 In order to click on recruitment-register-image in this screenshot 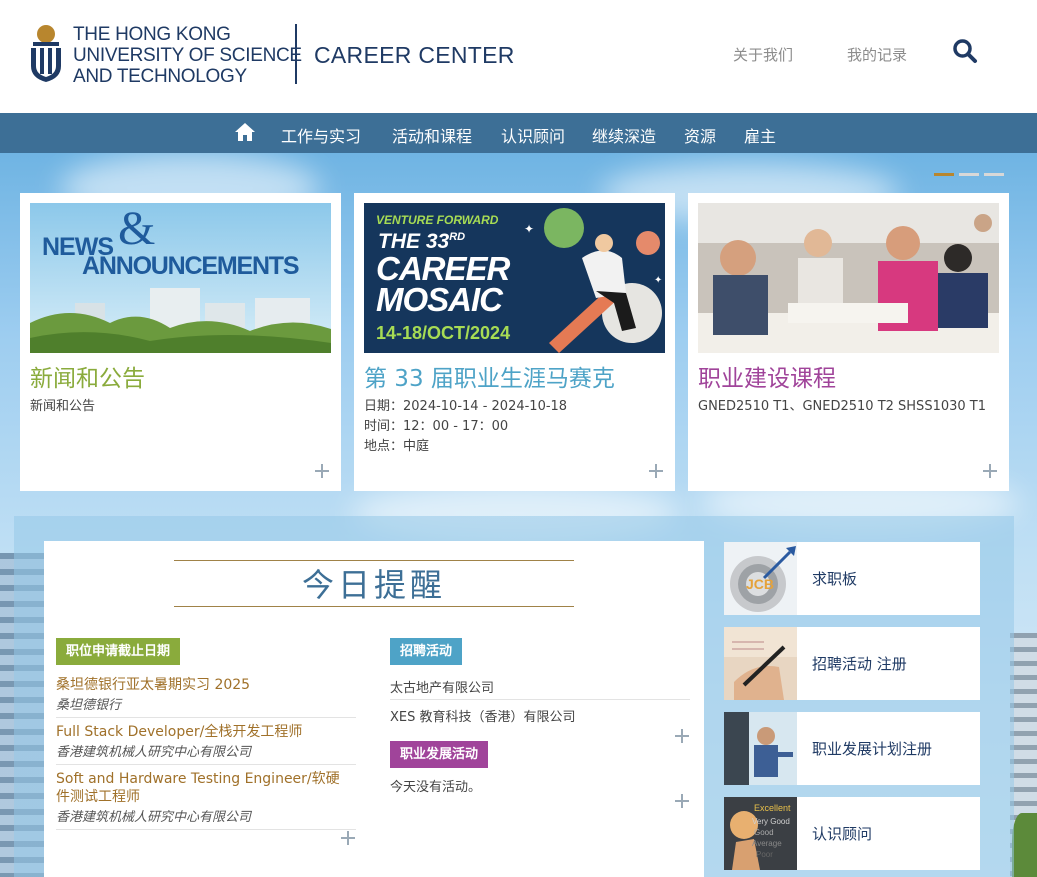, I will do `click(760, 663)`.